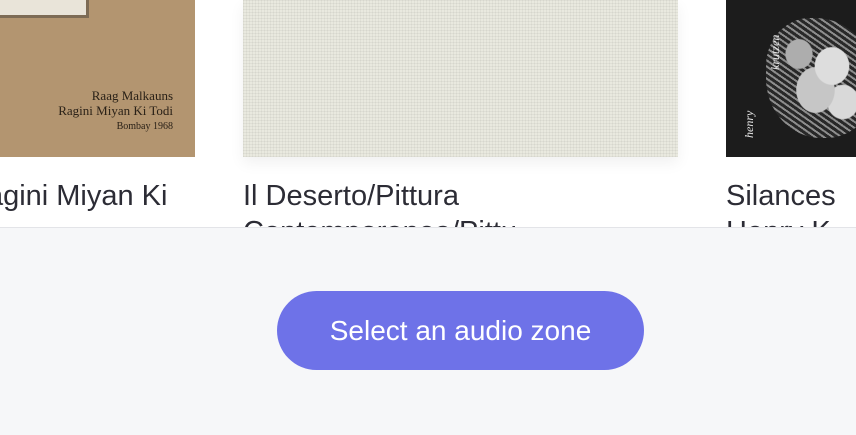 This screenshot has height=435, width=856. What do you see at coordinates (778, 221) in the screenshot?
I see `album-artist: Henry K` at bounding box center [778, 221].